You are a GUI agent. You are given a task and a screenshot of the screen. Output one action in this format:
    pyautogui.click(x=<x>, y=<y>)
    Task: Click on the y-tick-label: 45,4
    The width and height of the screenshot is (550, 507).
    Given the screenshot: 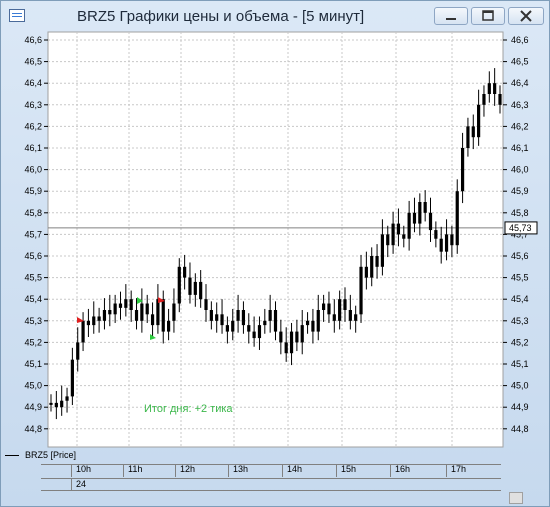 What is the action you would take?
    pyautogui.click(x=33, y=299)
    